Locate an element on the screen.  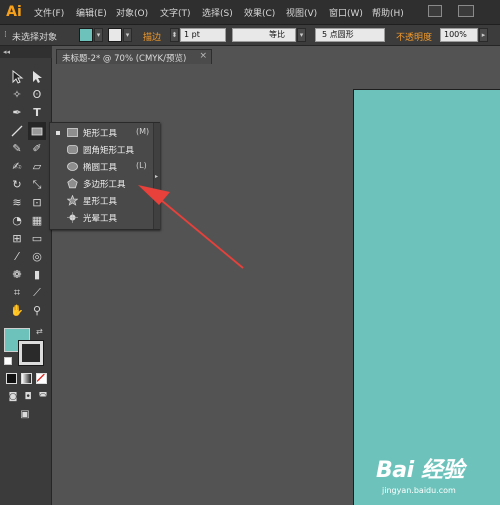
flyout-item-rectangle: 矩形工具 (M) is located at coordinates (101, 132).